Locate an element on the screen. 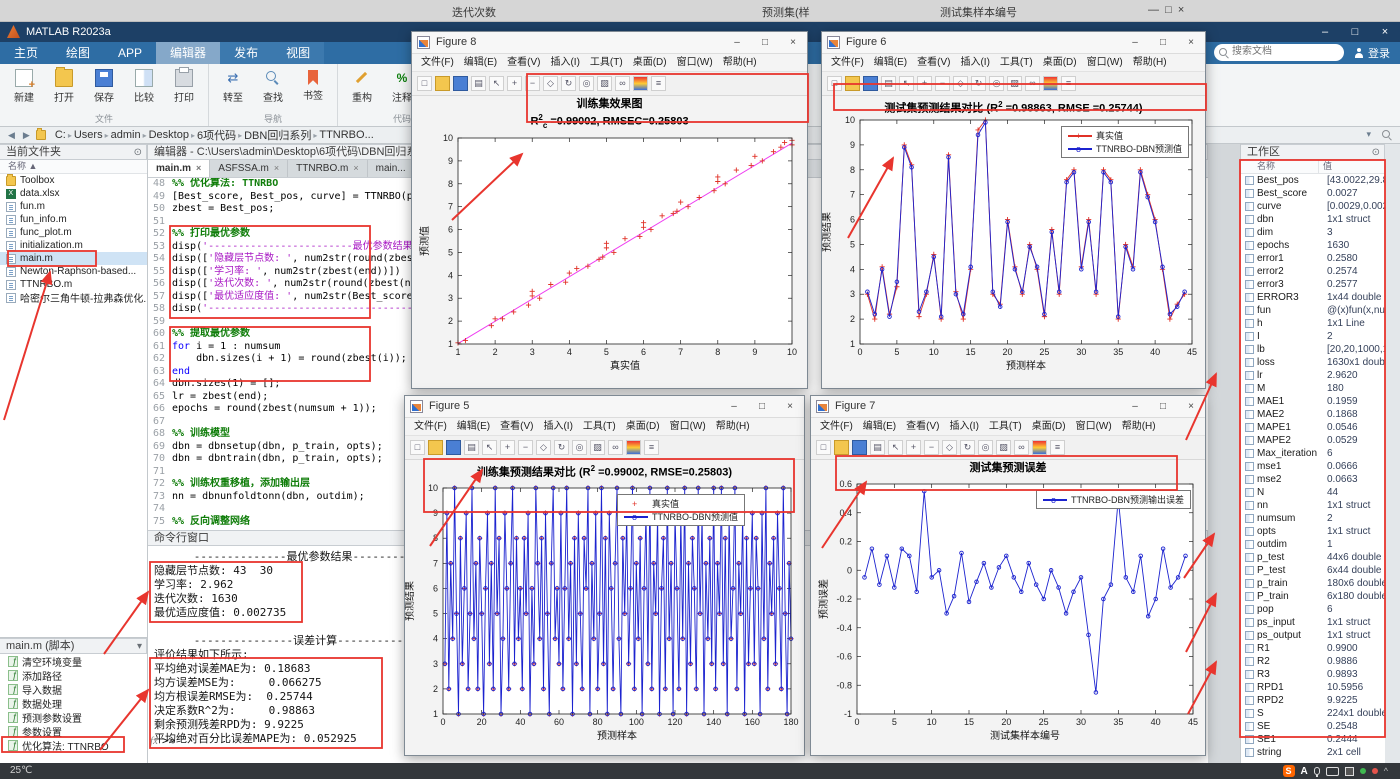 This screenshot has height=779, width=1400. ribbon-tab-APP: APP is located at coordinates (130, 53).